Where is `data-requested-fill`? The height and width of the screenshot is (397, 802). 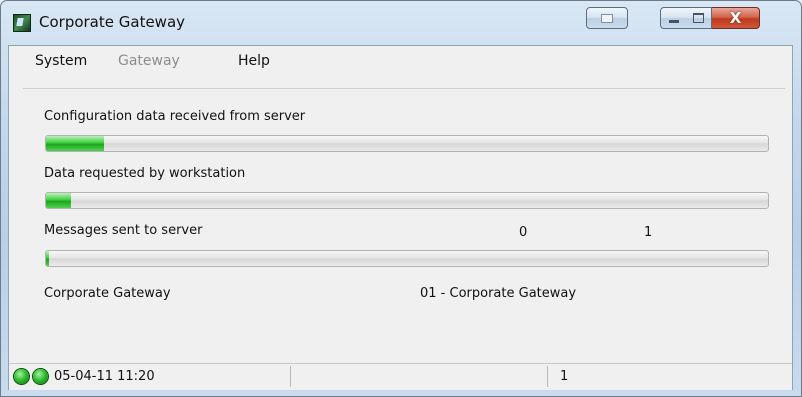
data-requested-fill is located at coordinates (59, 200).